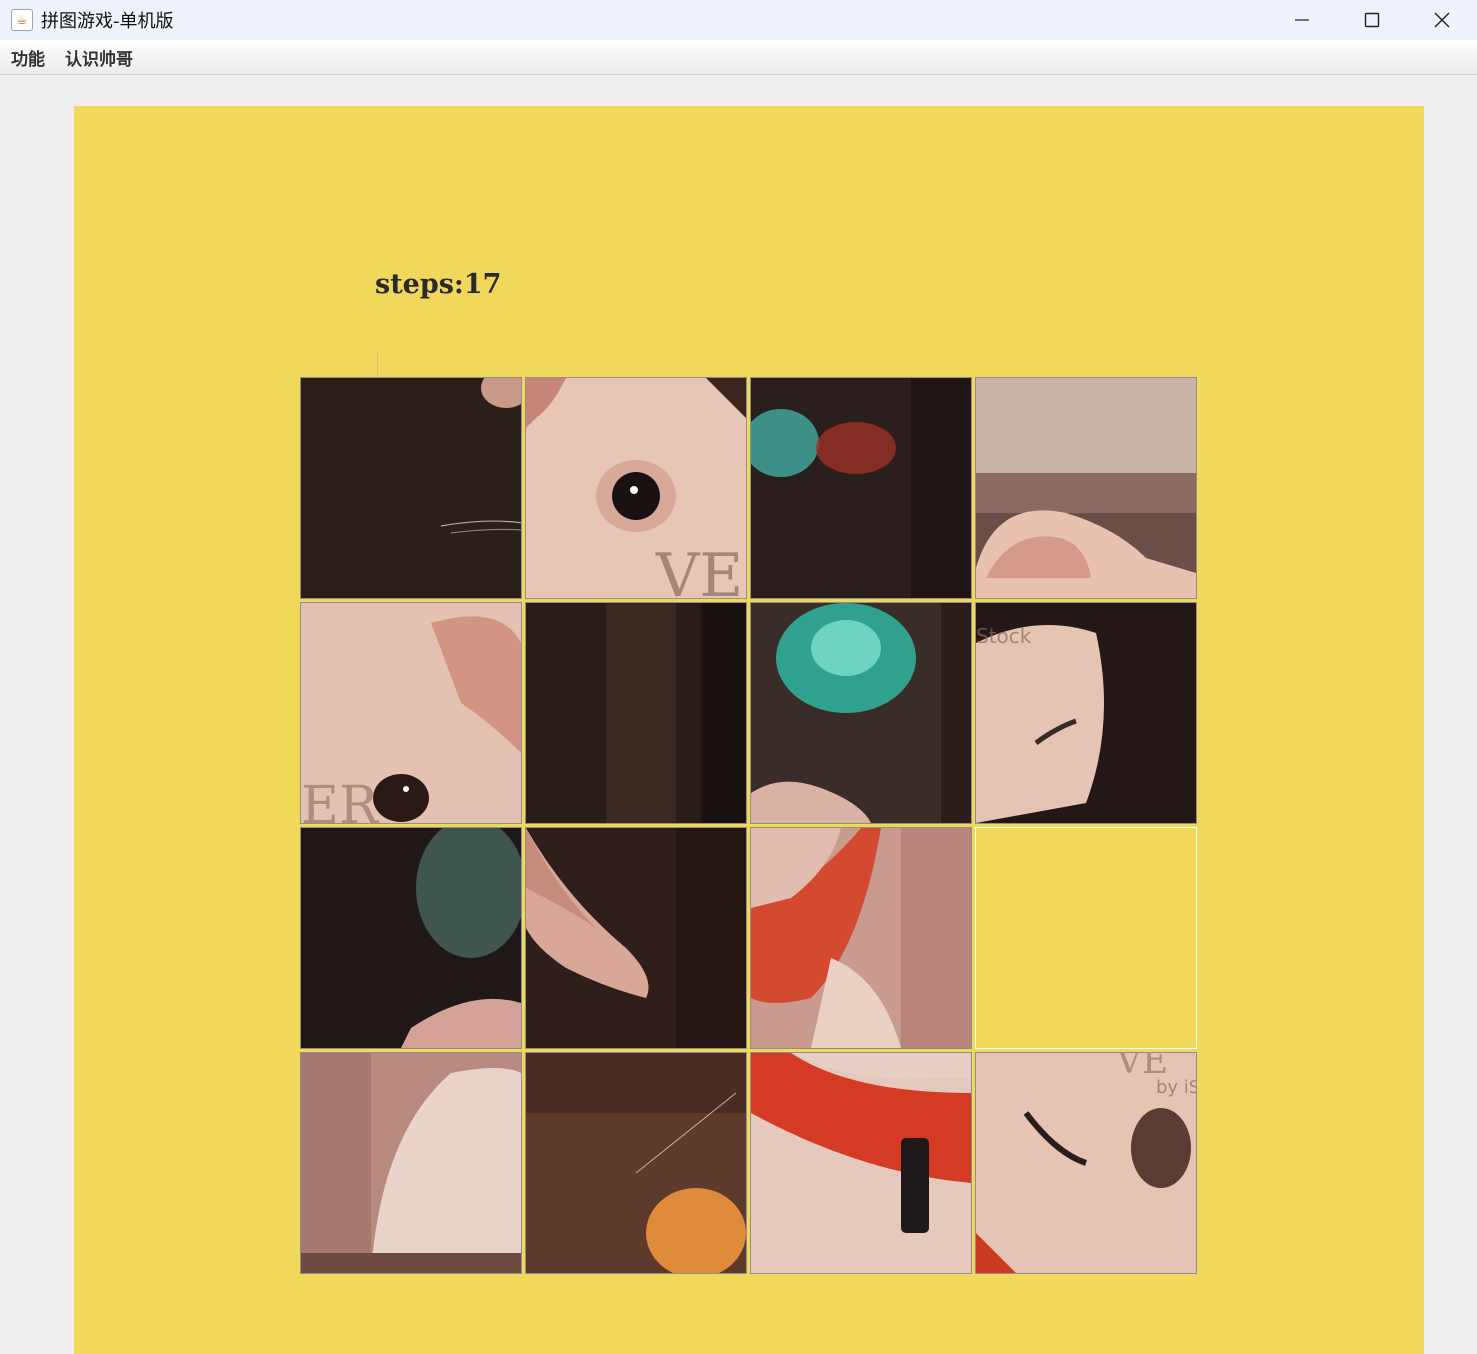  Describe the element at coordinates (738, 20) in the screenshot. I see `title-bar: ☕ 拼图游戏-单机版` at that location.